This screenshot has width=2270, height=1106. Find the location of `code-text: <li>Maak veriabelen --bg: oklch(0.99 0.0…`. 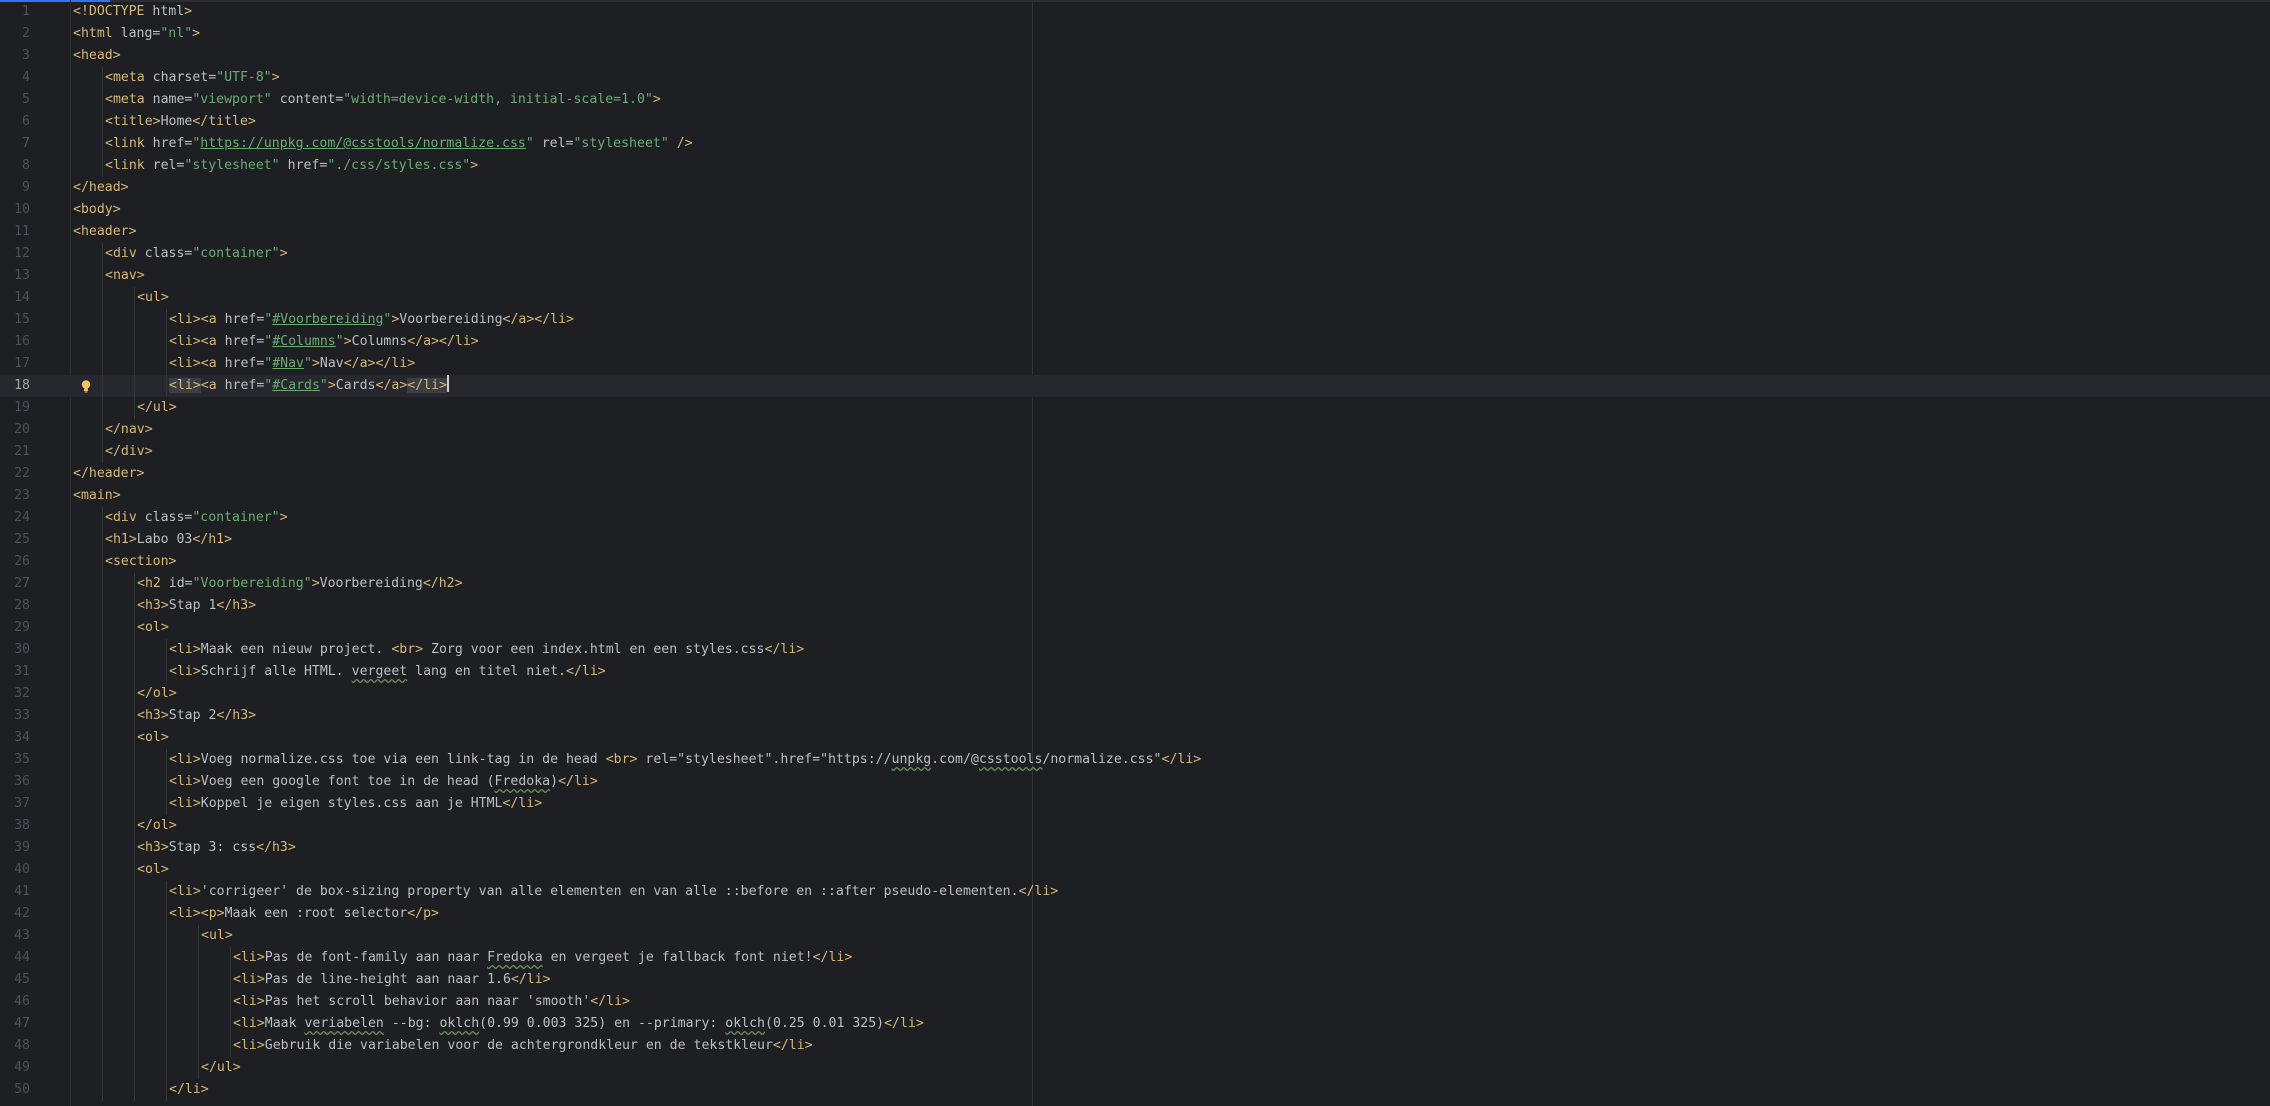

code-text: <li>Maak veriabelen --bg: oklch(0.99 0.0… is located at coordinates (578, 1024).